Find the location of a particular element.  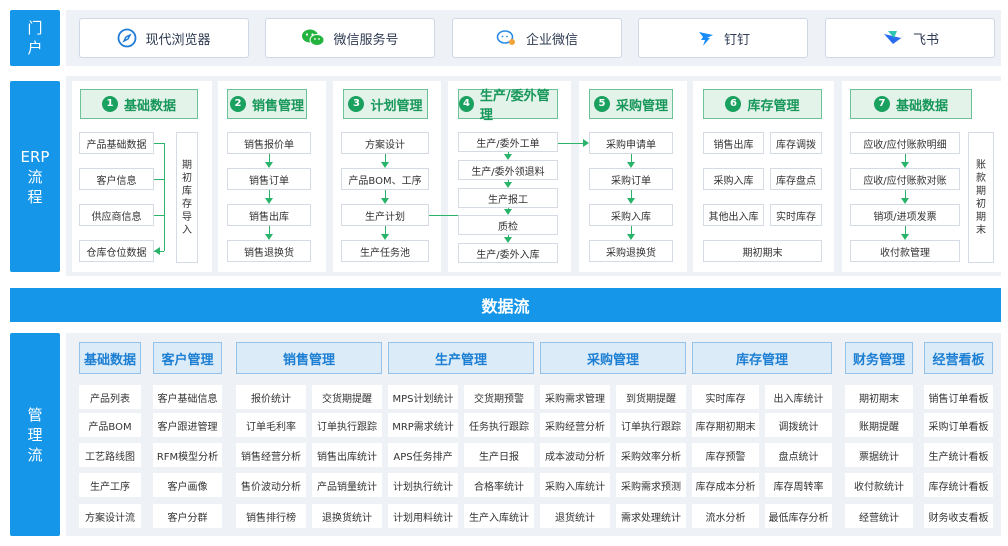

mgmt-item: 采购经营分析 is located at coordinates (575, 425).